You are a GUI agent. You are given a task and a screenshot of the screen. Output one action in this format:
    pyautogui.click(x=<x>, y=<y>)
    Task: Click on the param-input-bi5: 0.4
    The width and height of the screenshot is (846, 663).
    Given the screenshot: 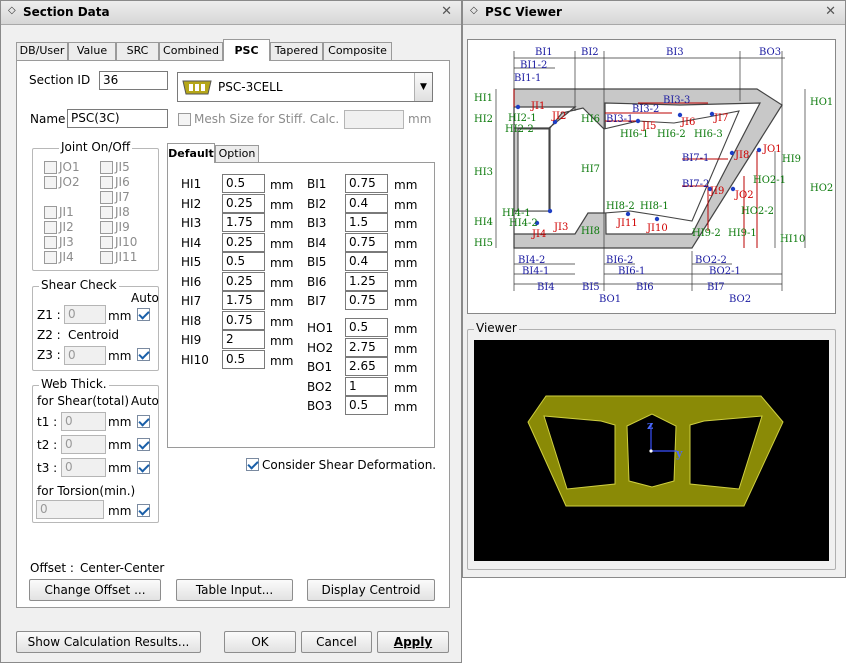 What is the action you would take?
    pyautogui.click(x=366, y=261)
    